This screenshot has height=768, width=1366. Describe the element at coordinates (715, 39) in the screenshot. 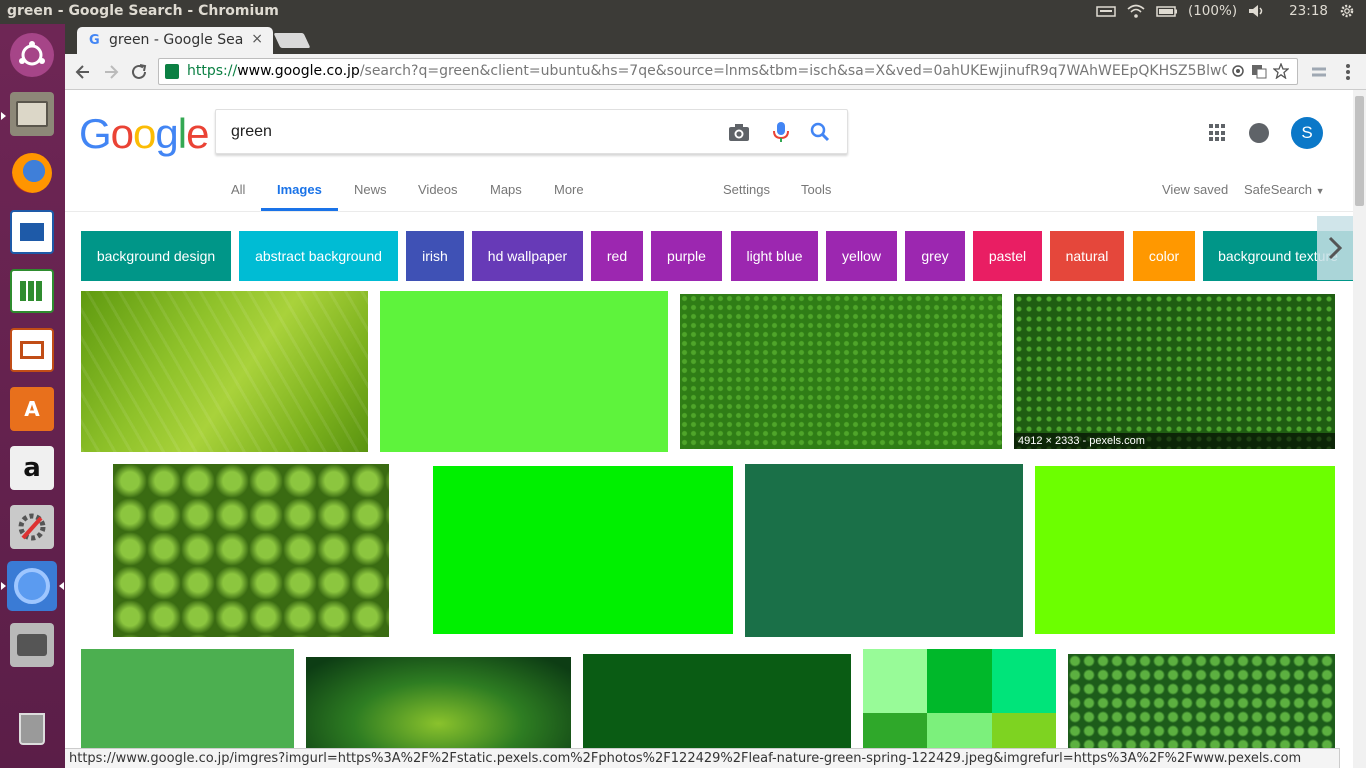

I see `tab-strip: G green - Google Search ×` at that location.